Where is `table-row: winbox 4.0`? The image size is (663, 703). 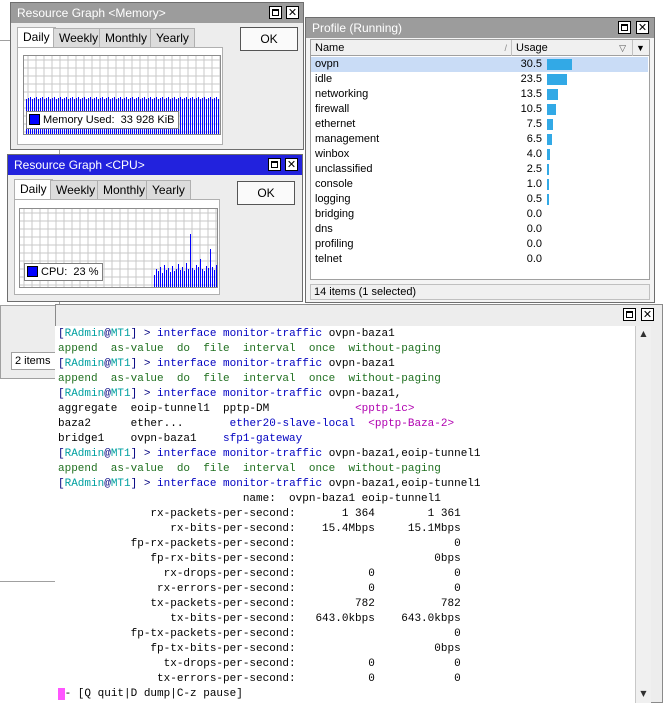
table-row: winbox 4.0 is located at coordinates (479, 154).